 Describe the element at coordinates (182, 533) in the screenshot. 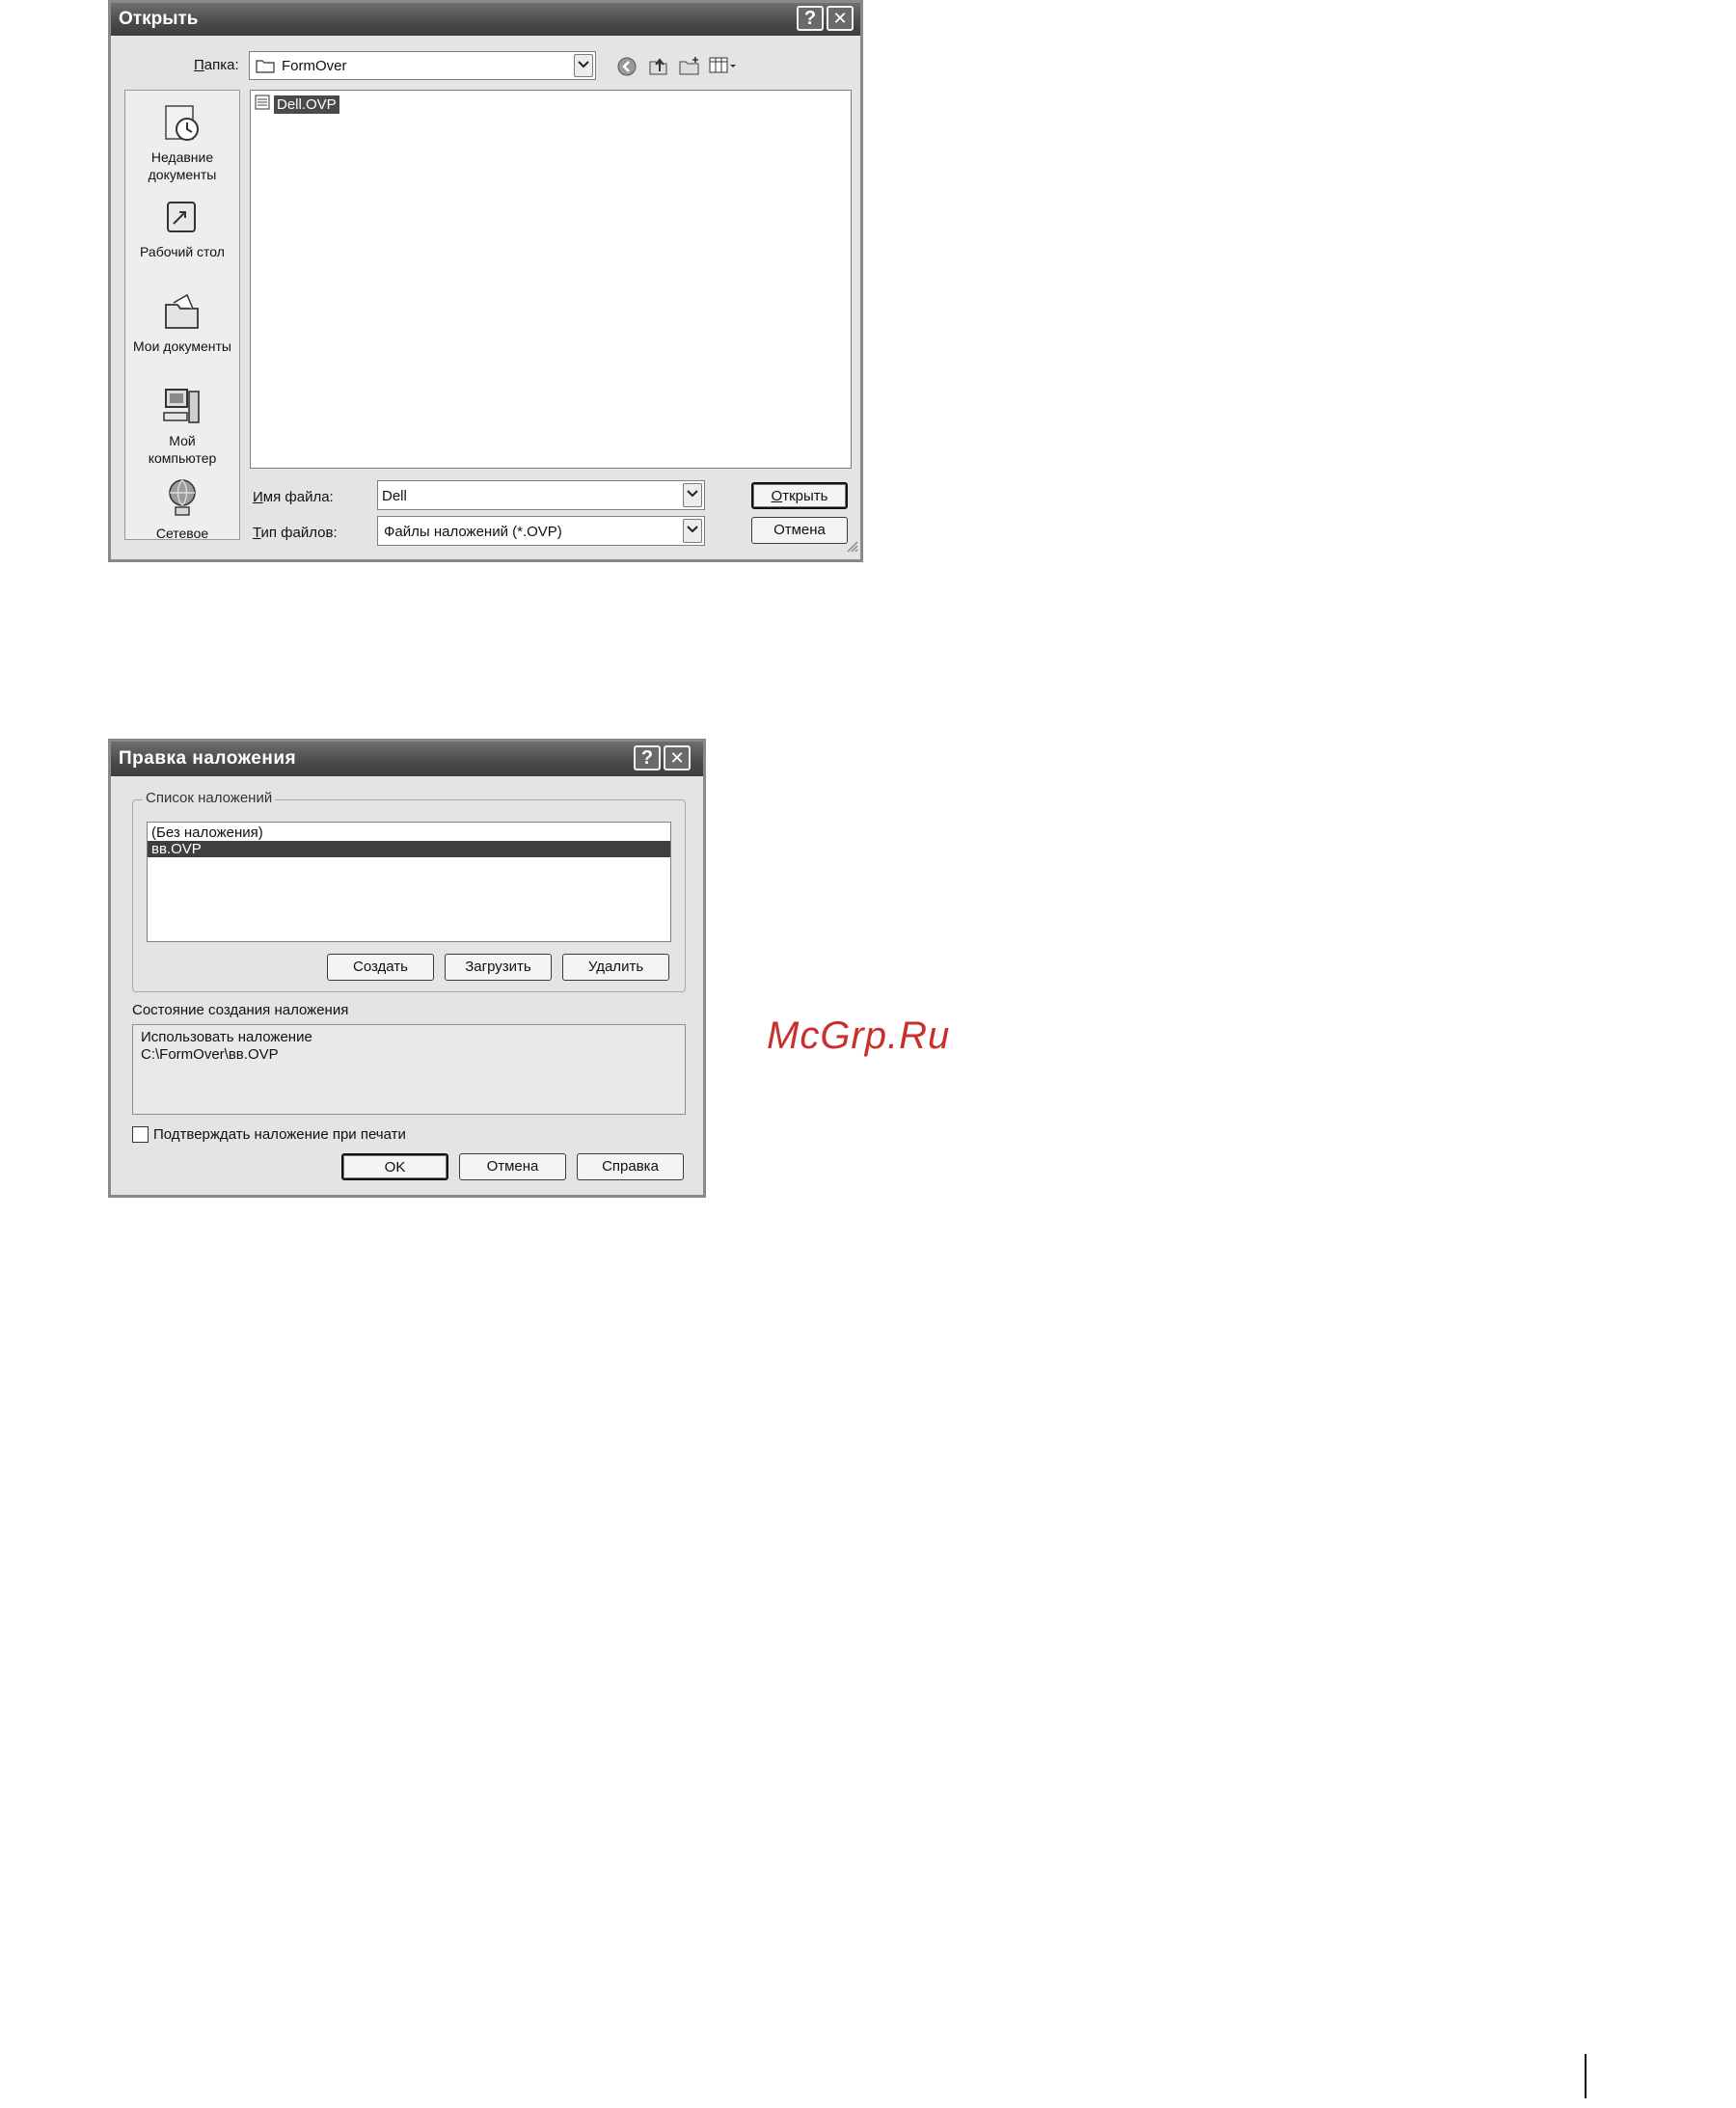

I see `place-network-line1: Сетевое` at that location.